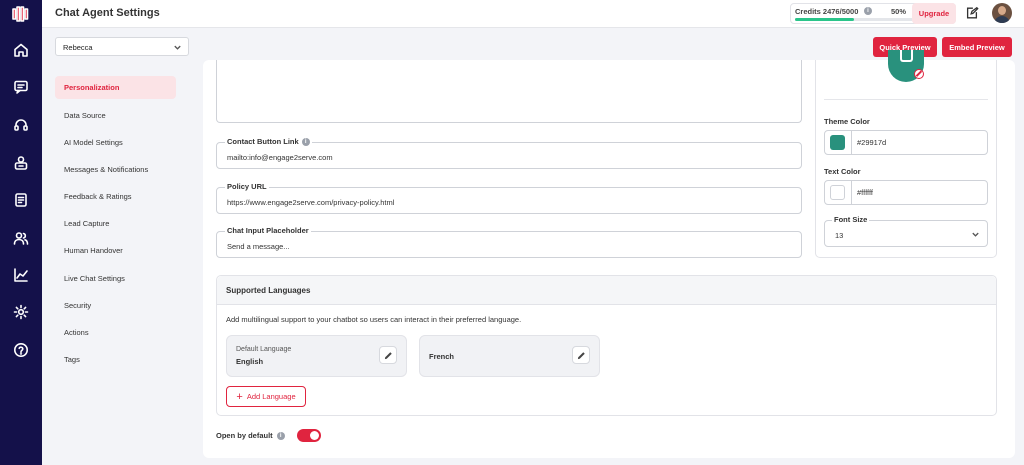  What do you see at coordinates (1002, 13) in the screenshot?
I see `user-avatar` at bounding box center [1002, 13].